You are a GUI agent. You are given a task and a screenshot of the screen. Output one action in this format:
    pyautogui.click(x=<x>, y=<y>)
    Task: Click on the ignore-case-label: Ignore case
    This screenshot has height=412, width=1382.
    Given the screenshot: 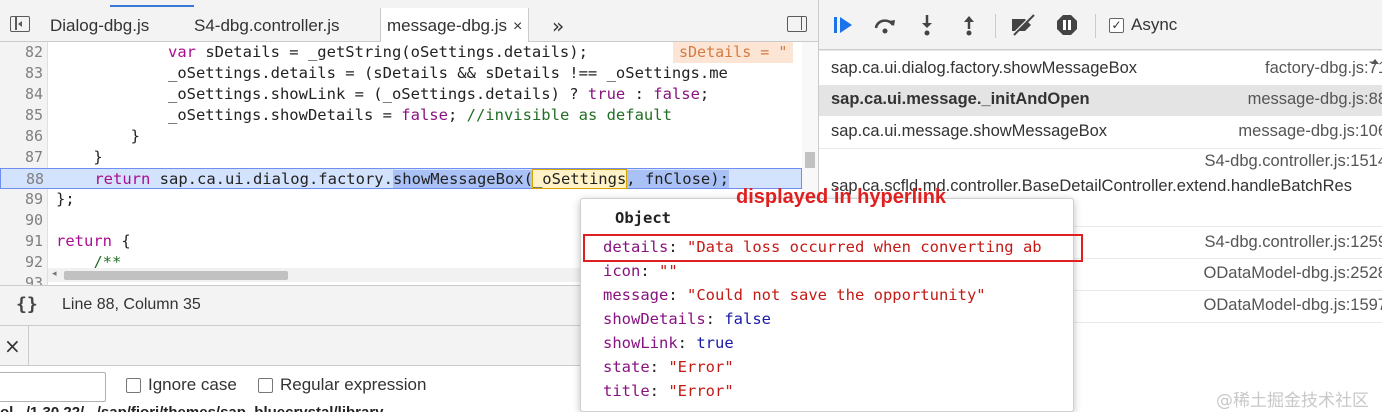 What is the action you would take?
    pyautogui.click(x=192, y=384)
    